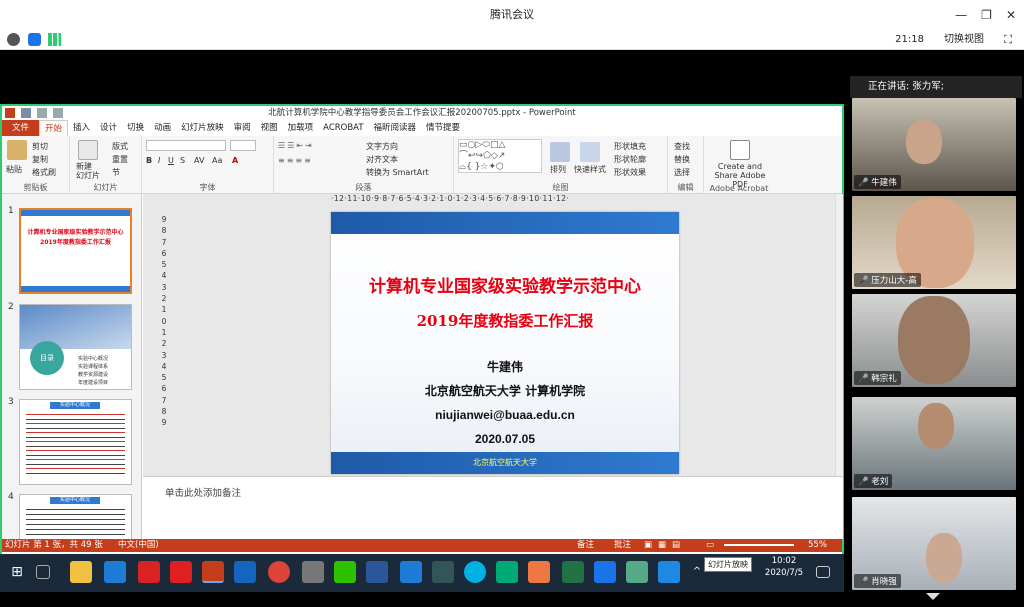  I want to click on undo-icon, so click(42, 113).